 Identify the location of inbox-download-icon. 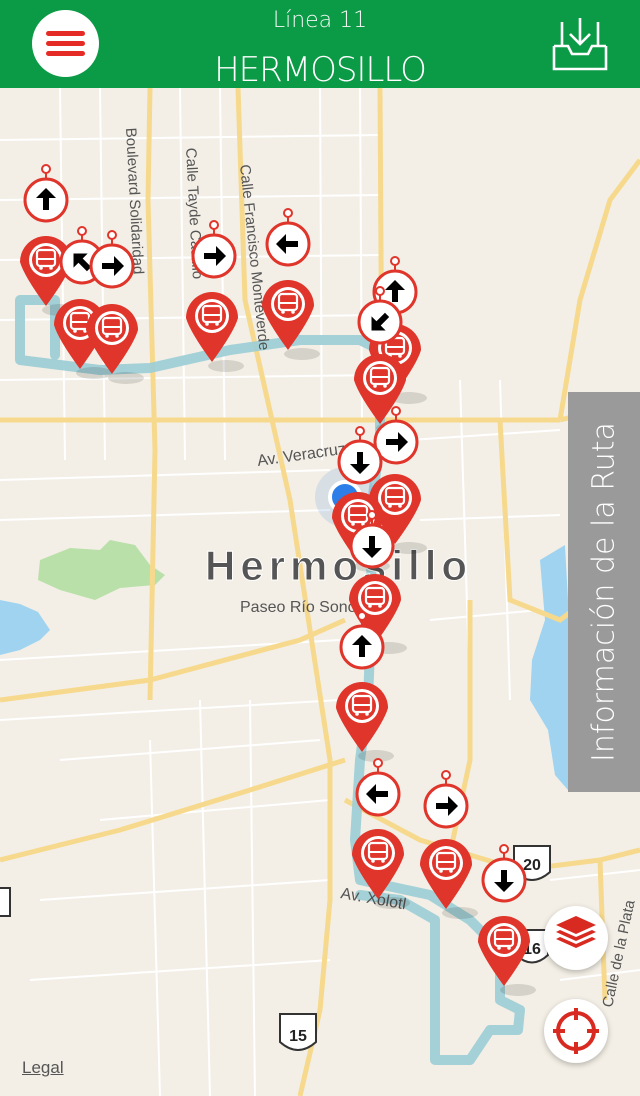
(580, 44).